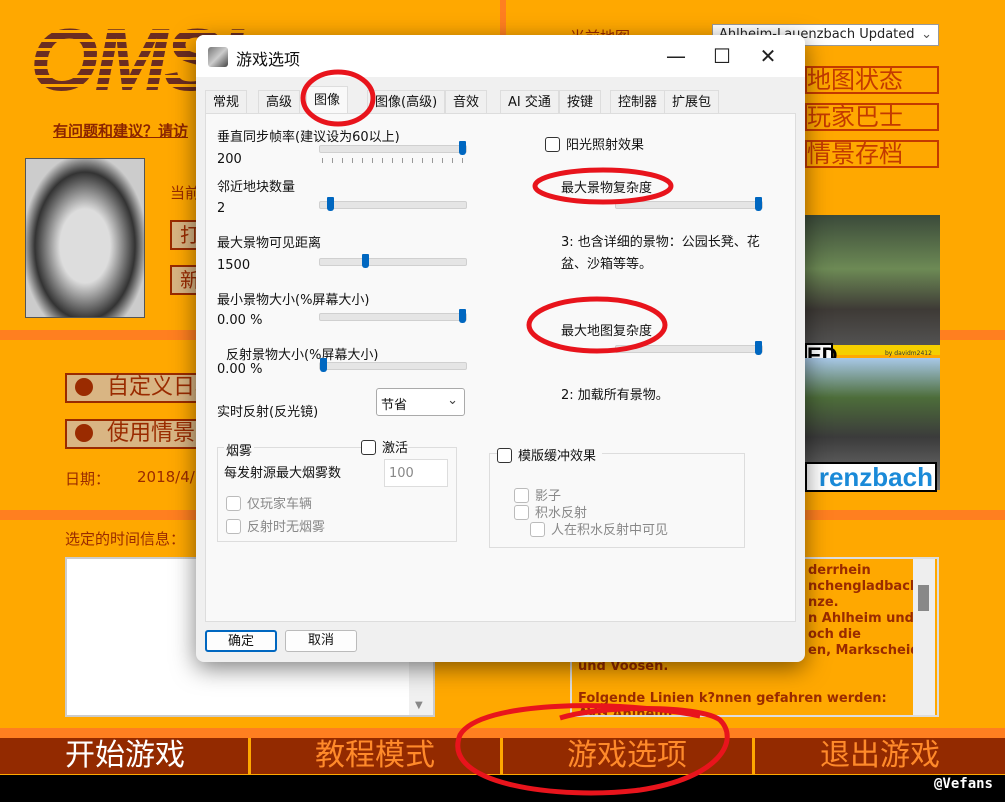 The height and width of the screenshot is (802, 1005). I want to click on minimize-button: —, so click(676, 56).